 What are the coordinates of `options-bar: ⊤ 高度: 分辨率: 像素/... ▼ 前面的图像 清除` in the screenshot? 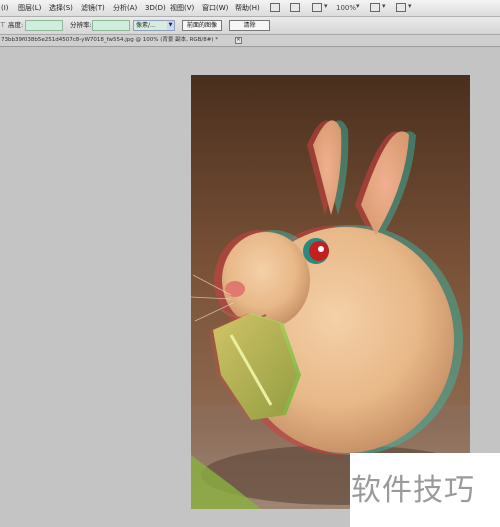 It's located at (250, 26).